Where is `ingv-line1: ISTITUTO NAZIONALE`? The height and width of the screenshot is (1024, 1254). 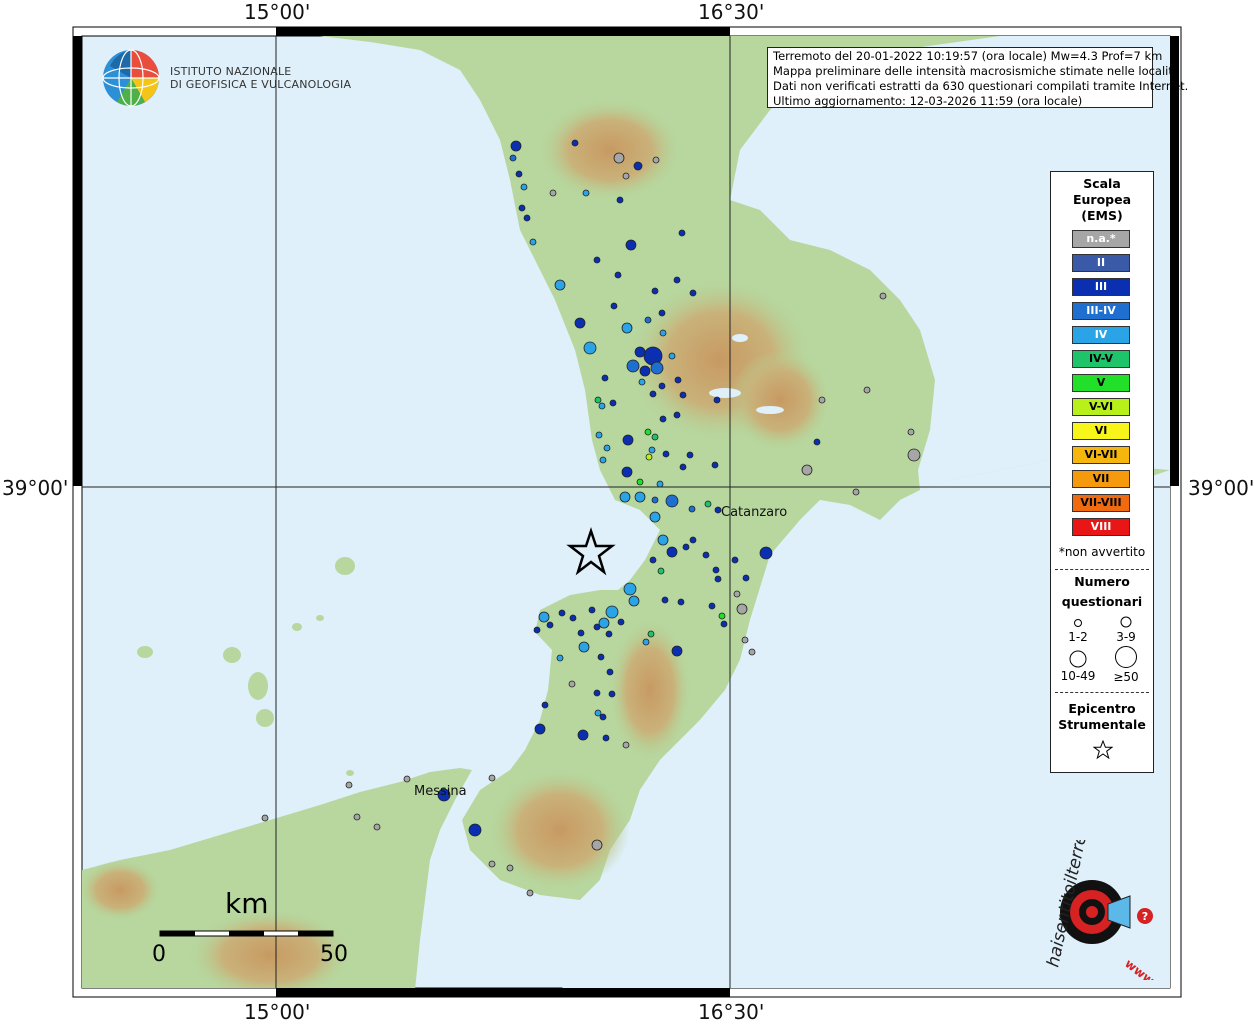
ingv-line1: ISTITUTO NAZIONALE is located at coordinates (231, 71).